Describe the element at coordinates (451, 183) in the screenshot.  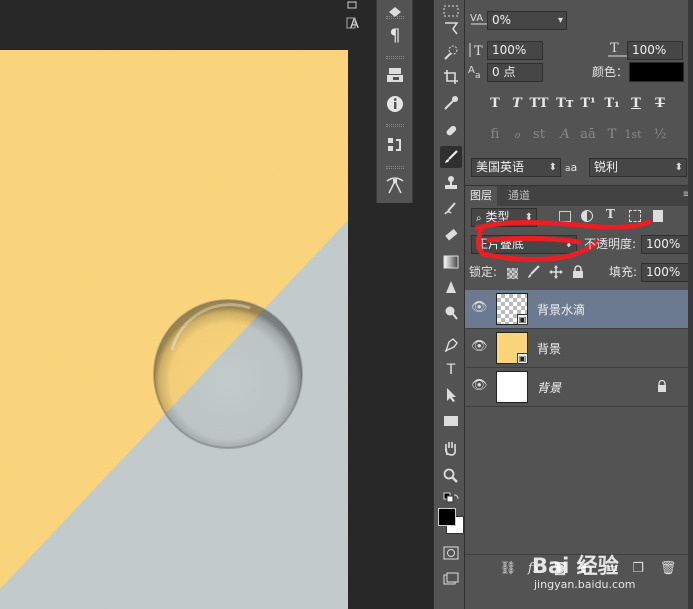
I see `clone-stamp-tool-icon` at that location.